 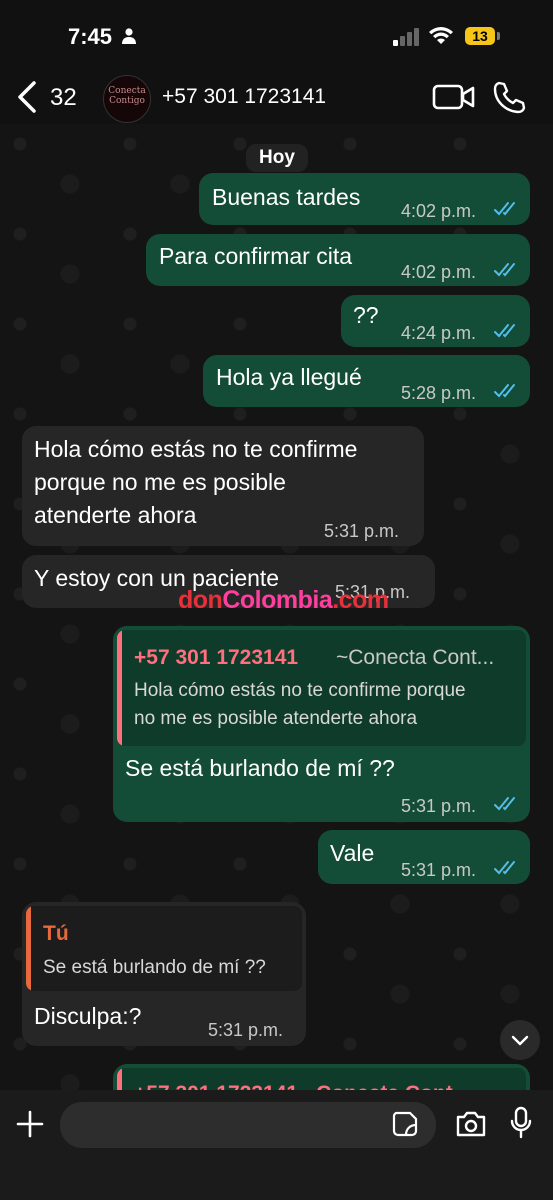 I want to click on message-text: Se está burlando de mí ??, so click(x=260, y=768).